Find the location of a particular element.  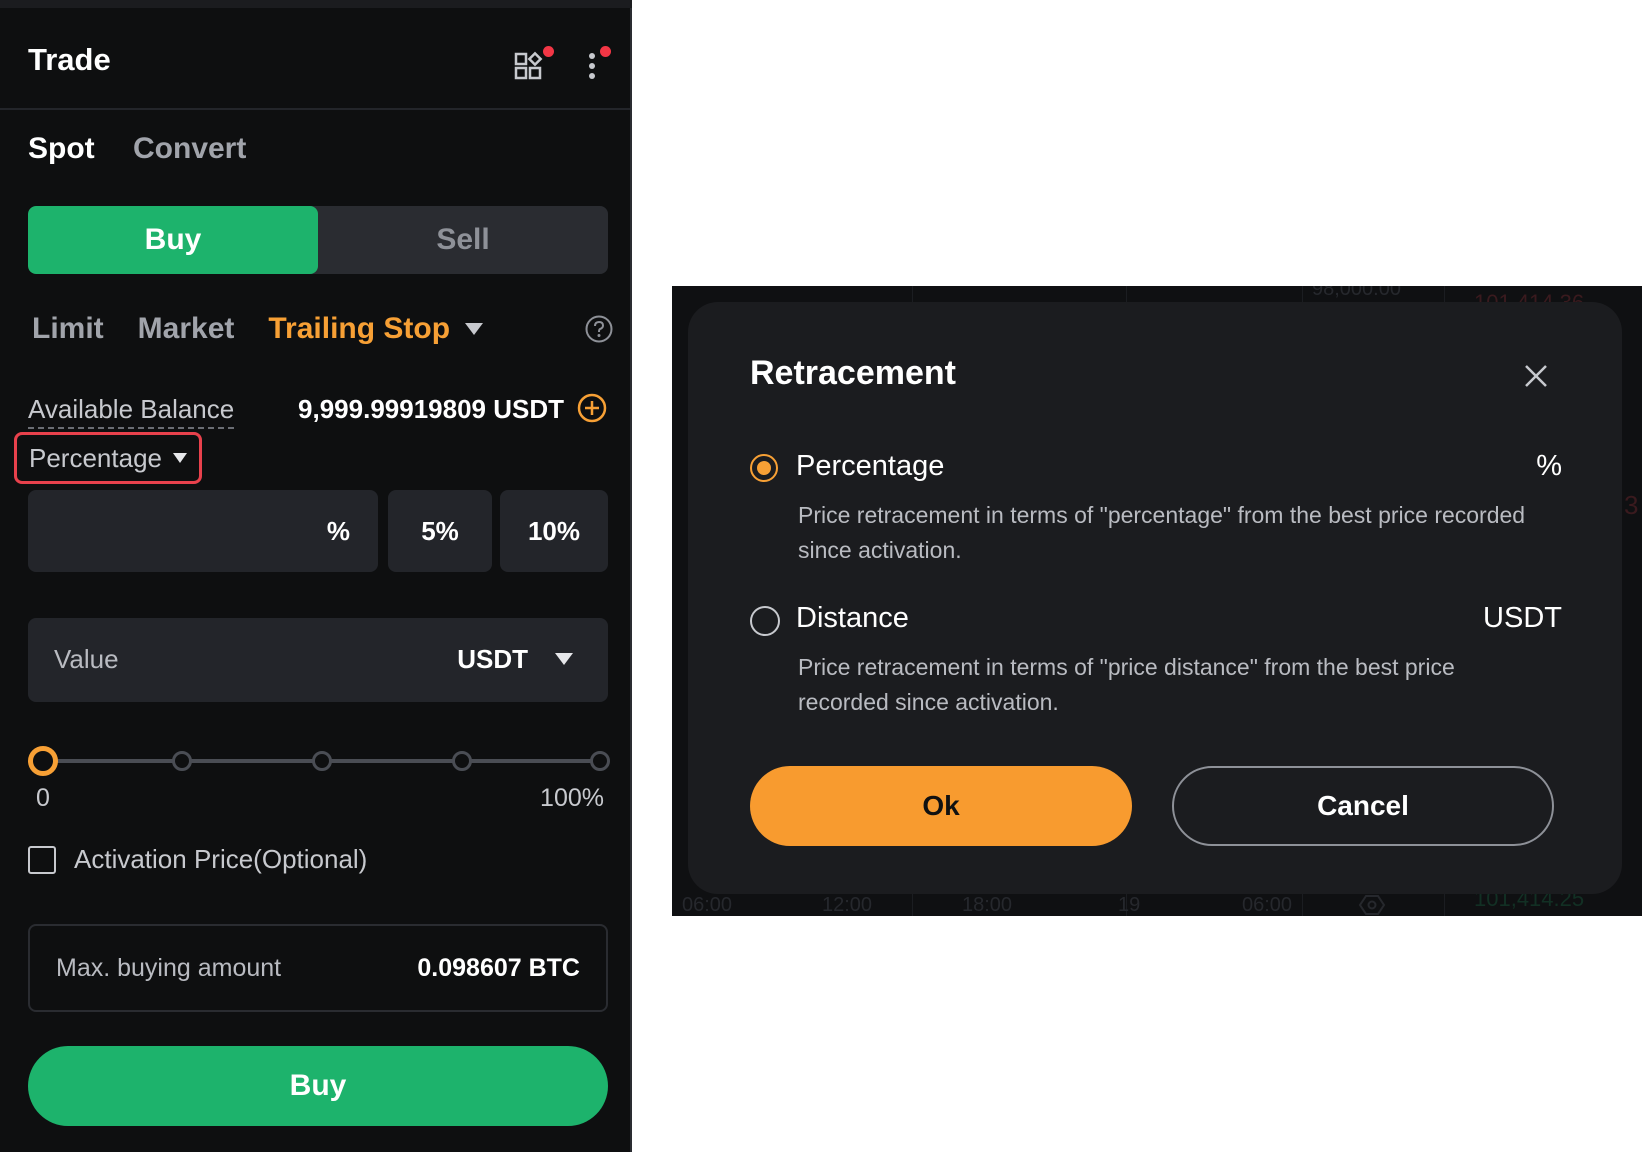

slider-max-label: 100% is located at coordinates (572, 798).